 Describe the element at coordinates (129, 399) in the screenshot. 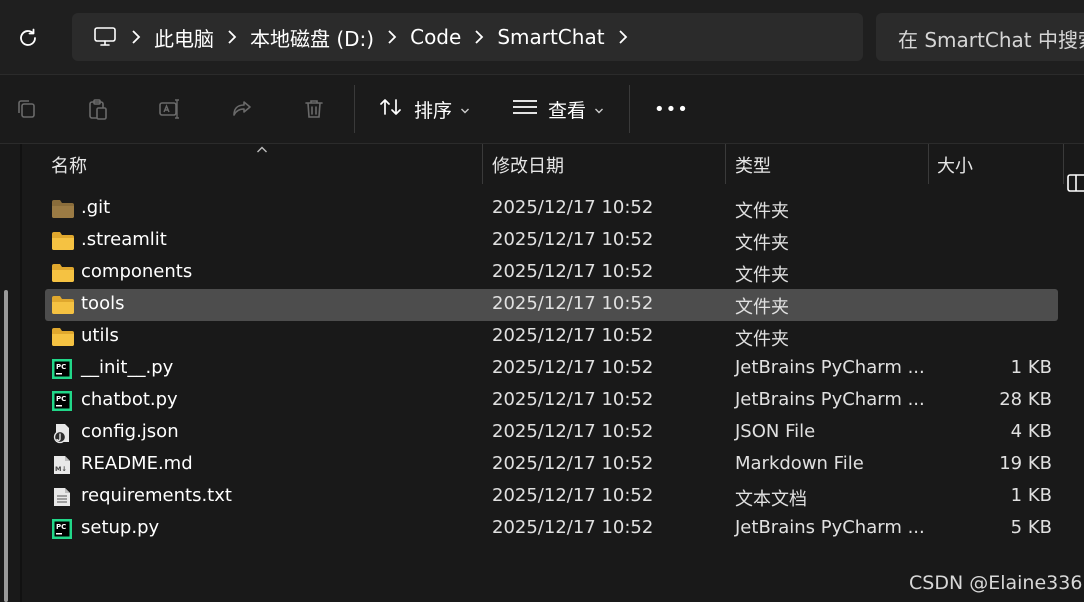

I see `file-name: chatbot.py` at that location.